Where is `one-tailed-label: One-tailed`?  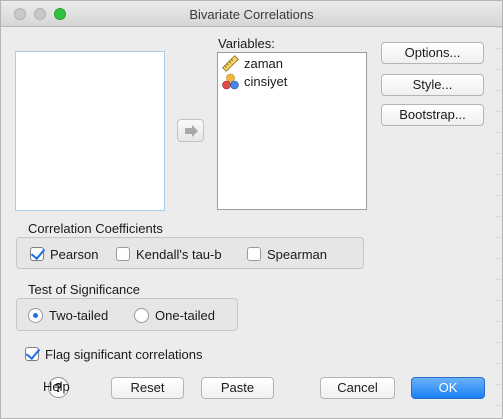
one-tailed-label: One-tailed is located at coordinates (185, 315).